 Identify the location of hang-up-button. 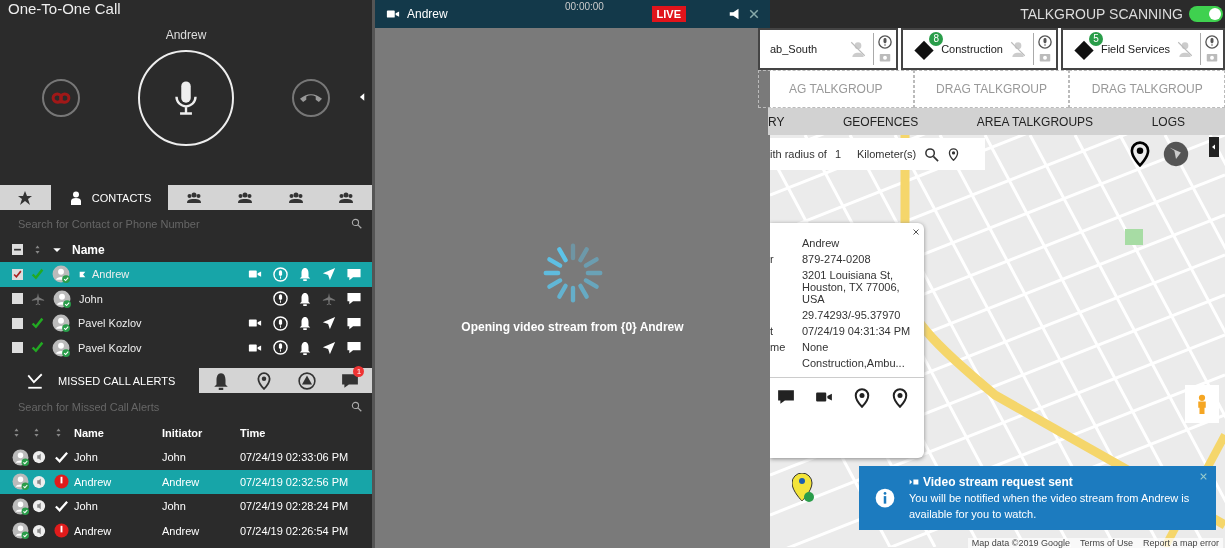
(311, 98).